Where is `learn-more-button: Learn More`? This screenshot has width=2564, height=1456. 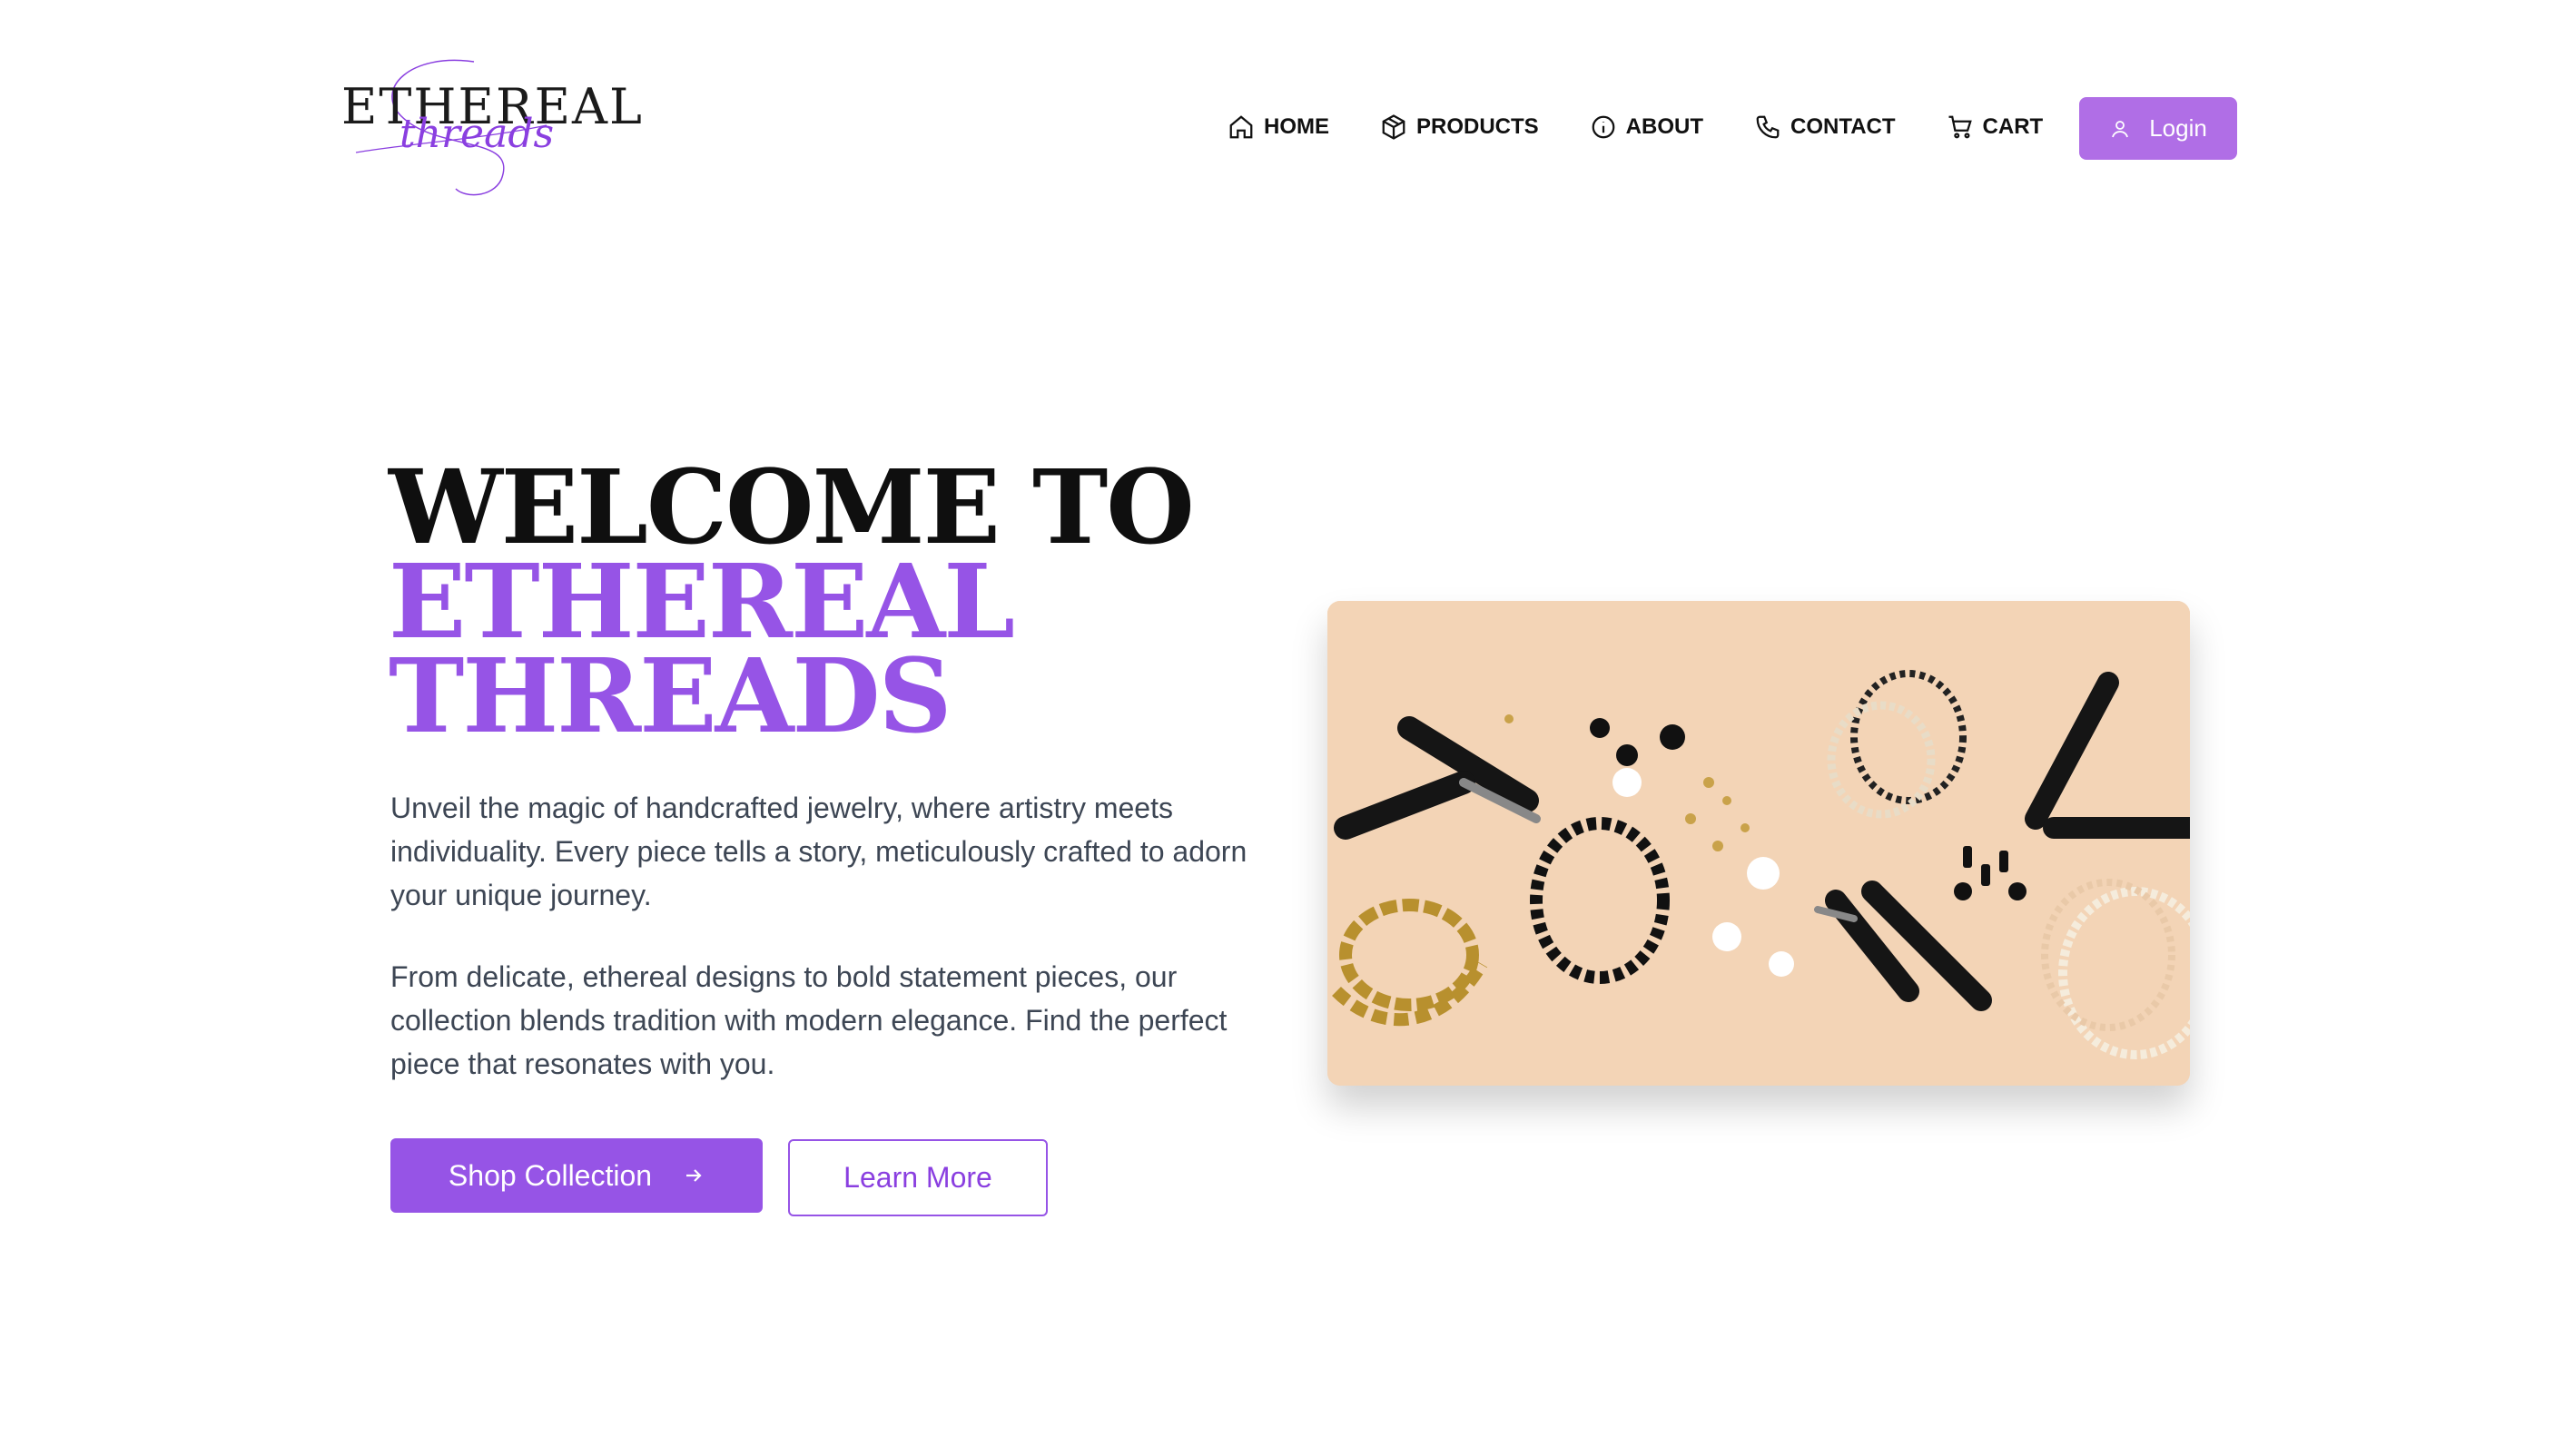
learn-more-button: Learn More is located at coordinates (918, 1178).